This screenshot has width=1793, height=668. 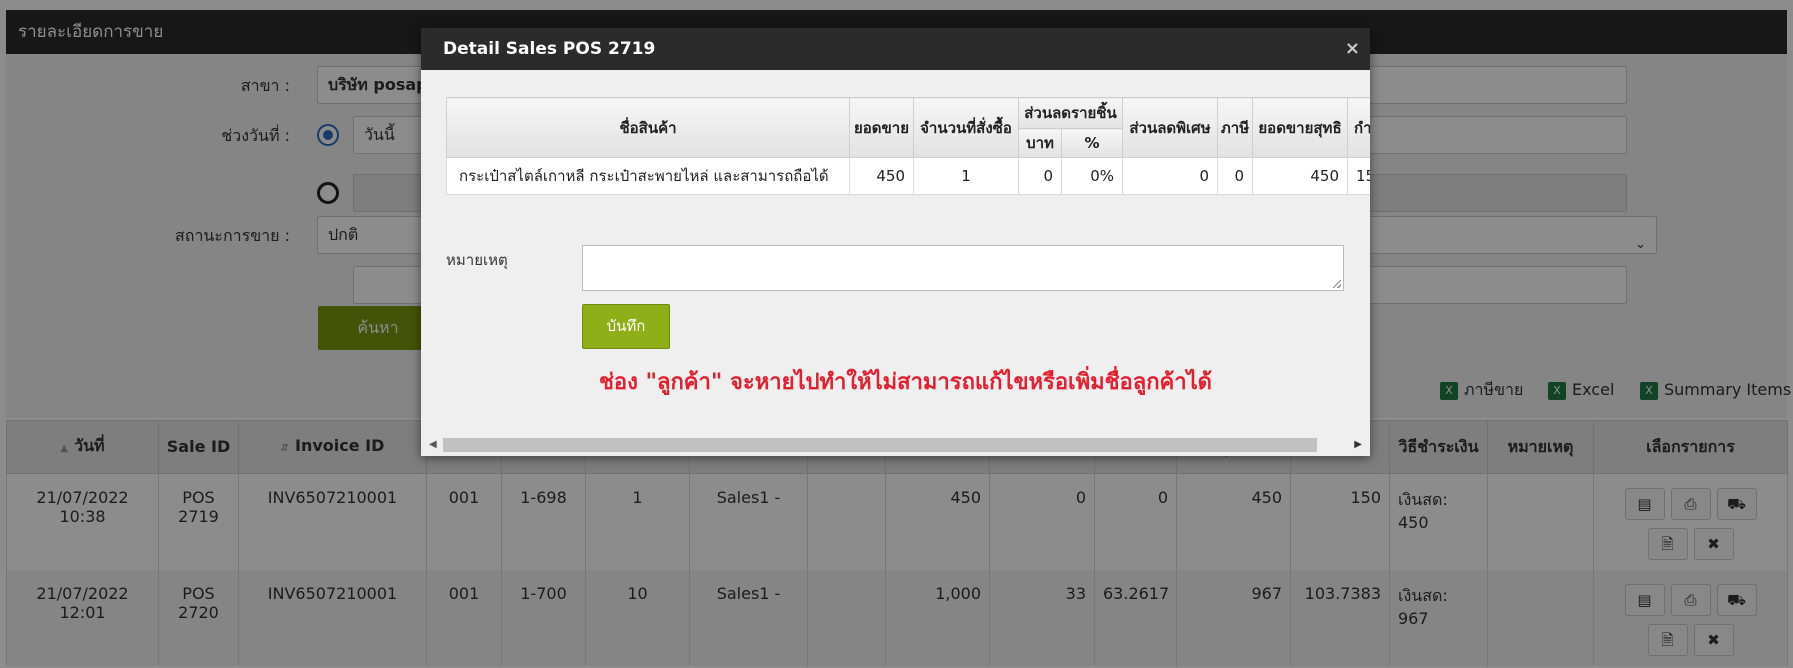 I want to click on save-button: บันทึก, so click(x=626, y=326).